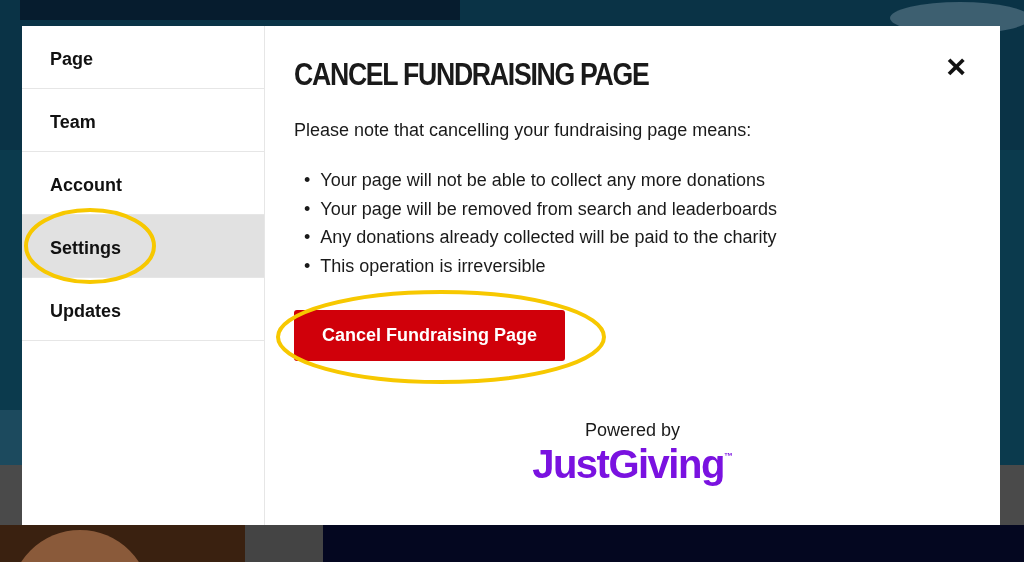 The height and width of the screenshot is (562, 1024). I want to click on list-item: This operation is irreversible, so click(433, 266).